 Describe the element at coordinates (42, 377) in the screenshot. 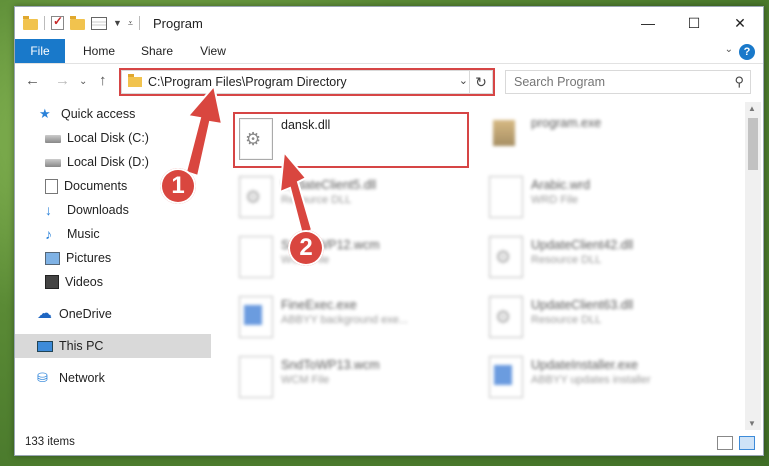

I see `network-icon: ⛁` at that location.